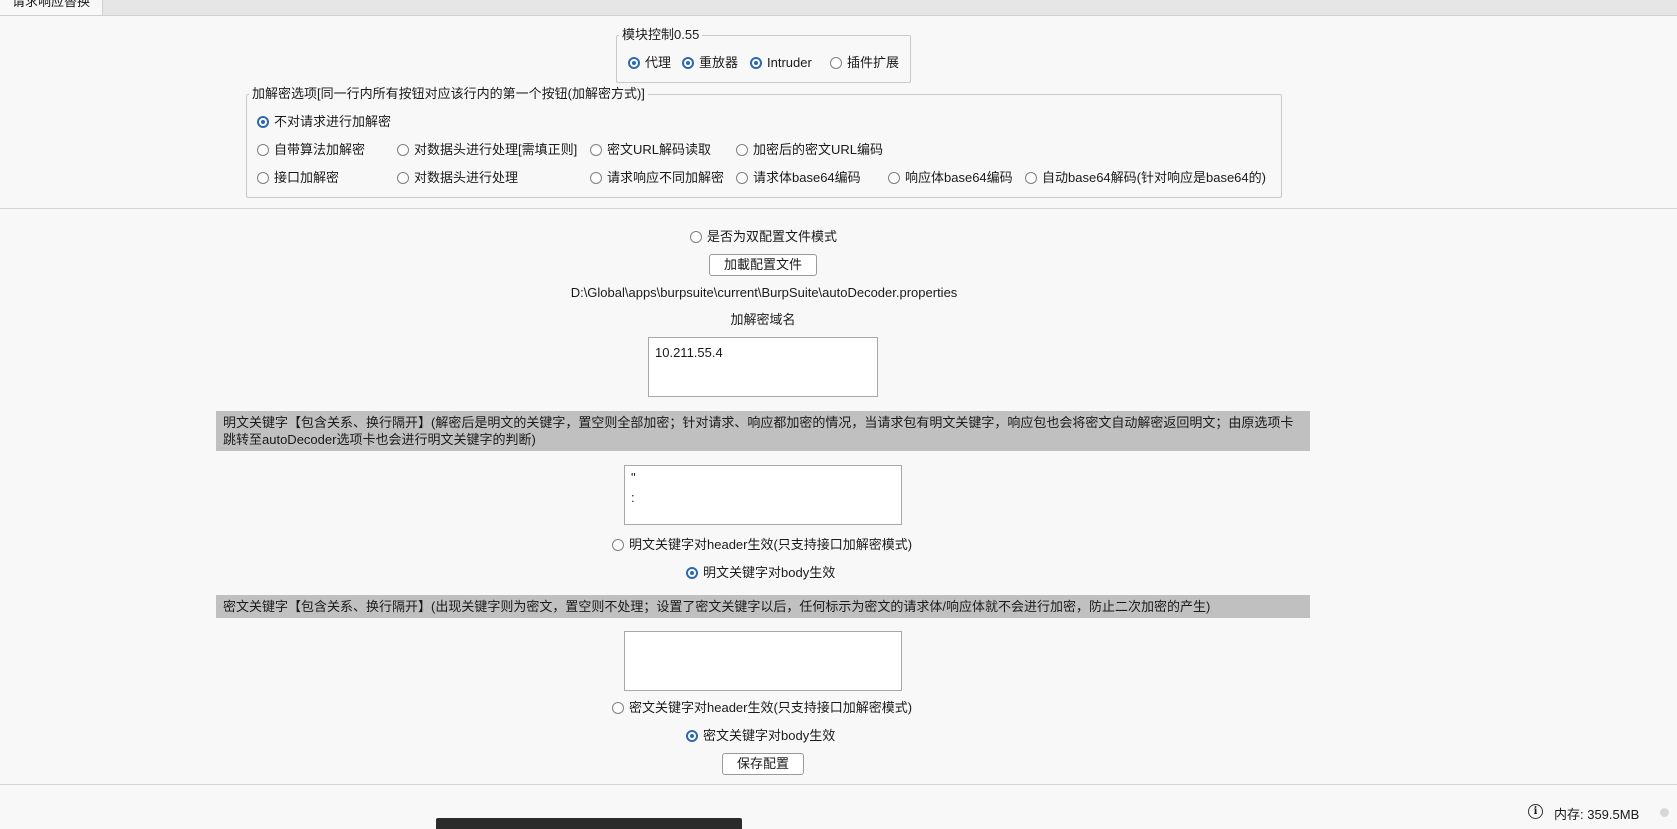  I want to click on radio-module-proxy: 代理, so click(649, 63).